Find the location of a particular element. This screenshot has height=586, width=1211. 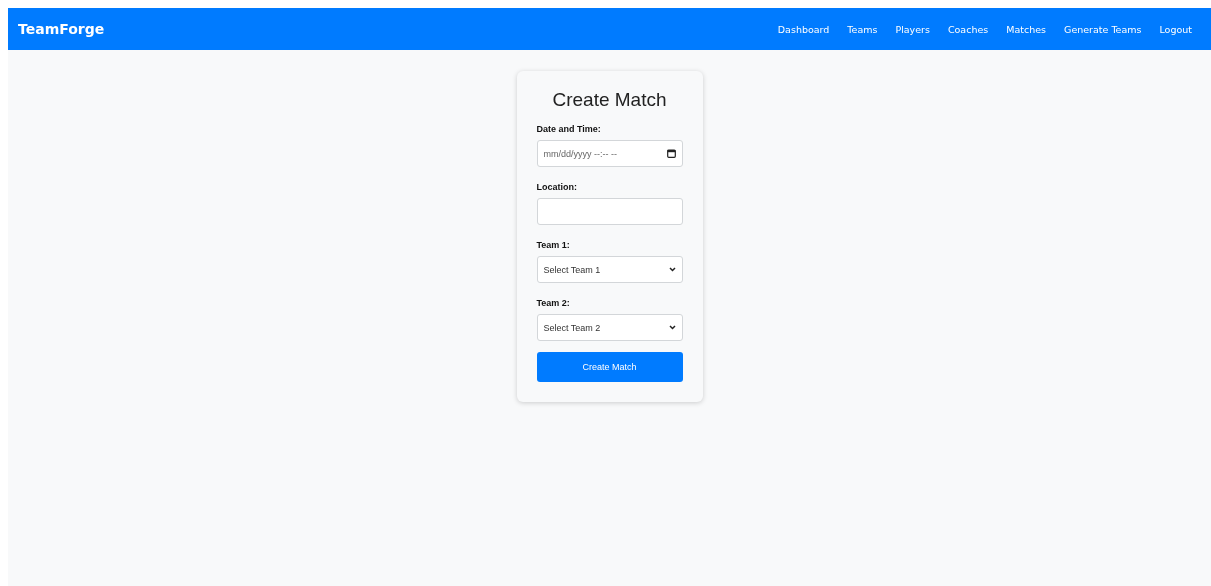

nav-link: Logout is located at coordinates (1175, 29).